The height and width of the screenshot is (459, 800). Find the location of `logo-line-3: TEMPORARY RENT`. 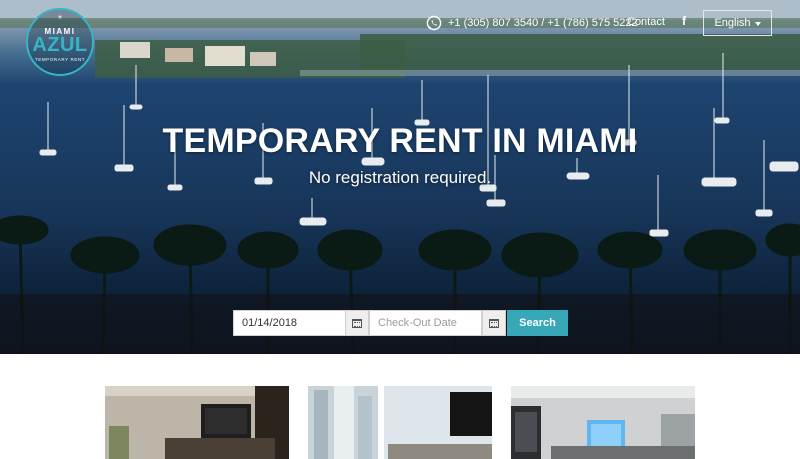

logo-line-3: TEMPORARY RENT is located at coordinates (60, 59).